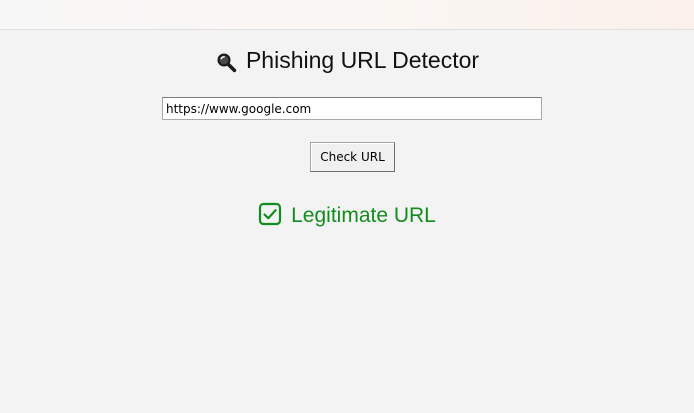 The image size is (694, 413). I want to click on checkbox-check-icon, so click(270, 214).